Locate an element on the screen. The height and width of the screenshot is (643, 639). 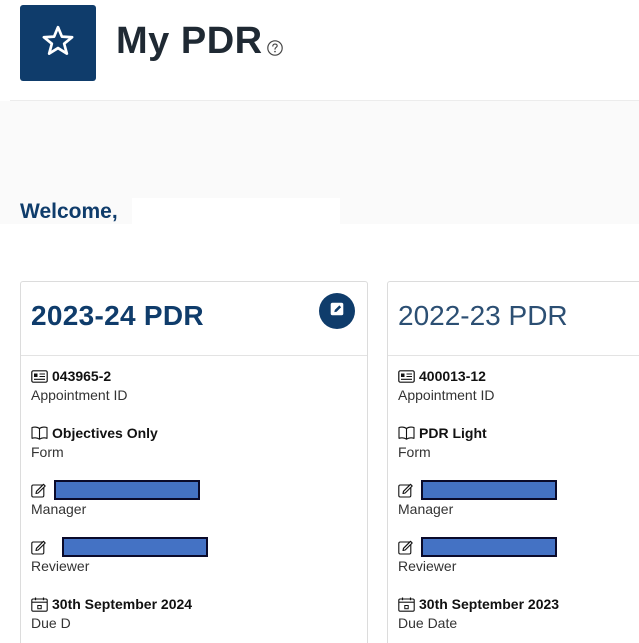
appointment-id-value: 400013-12 is located at coordinates (452, 376).